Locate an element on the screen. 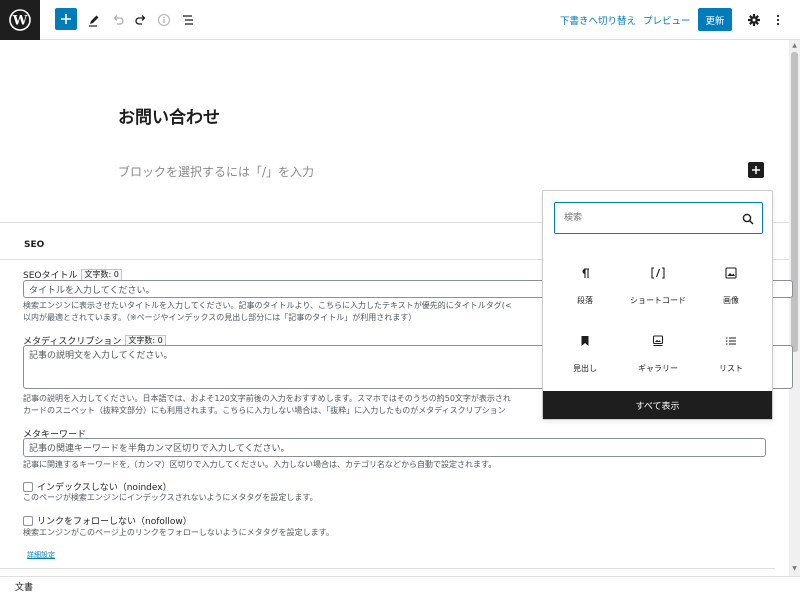 The width and height of the screenshot is (800, 594). redo-icon is located at coordinates (140, 20).